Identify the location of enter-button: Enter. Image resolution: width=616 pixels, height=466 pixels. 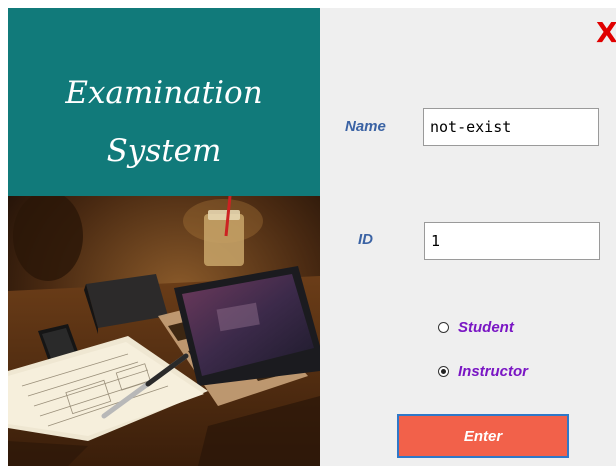
(483, 436).